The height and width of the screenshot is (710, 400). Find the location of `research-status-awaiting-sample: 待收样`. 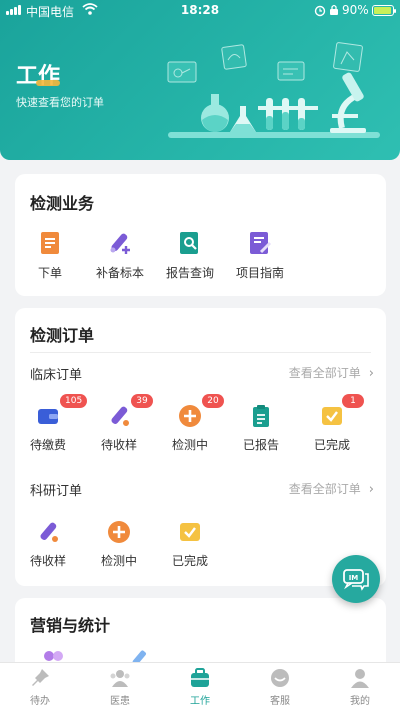

research-status-awaiting-sample: 待收样 is located at coordinates (48, 544).